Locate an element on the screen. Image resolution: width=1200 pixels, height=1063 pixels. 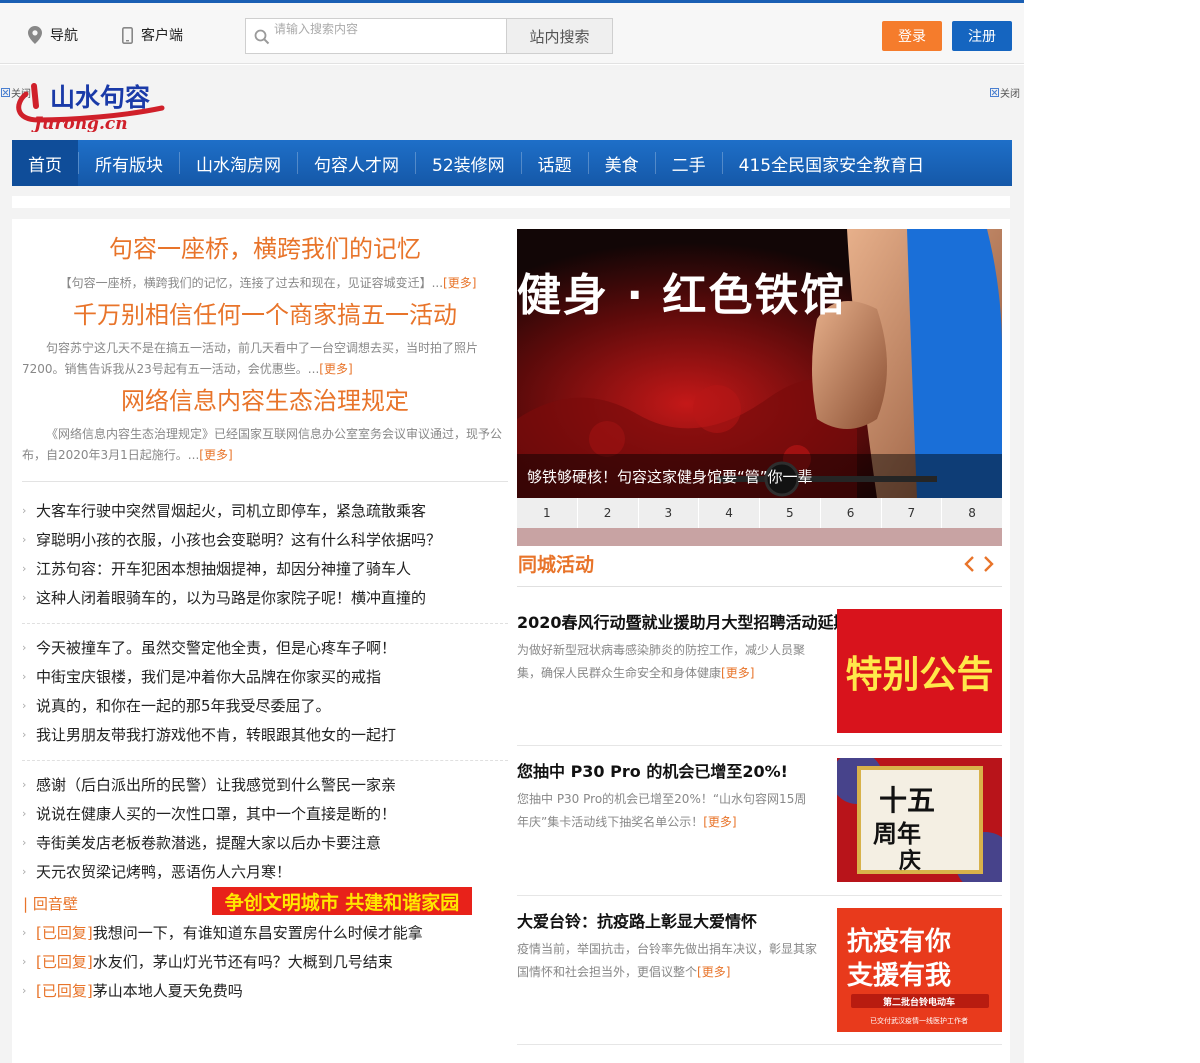
chevron-right-icon is located at coordinates (989, 564).